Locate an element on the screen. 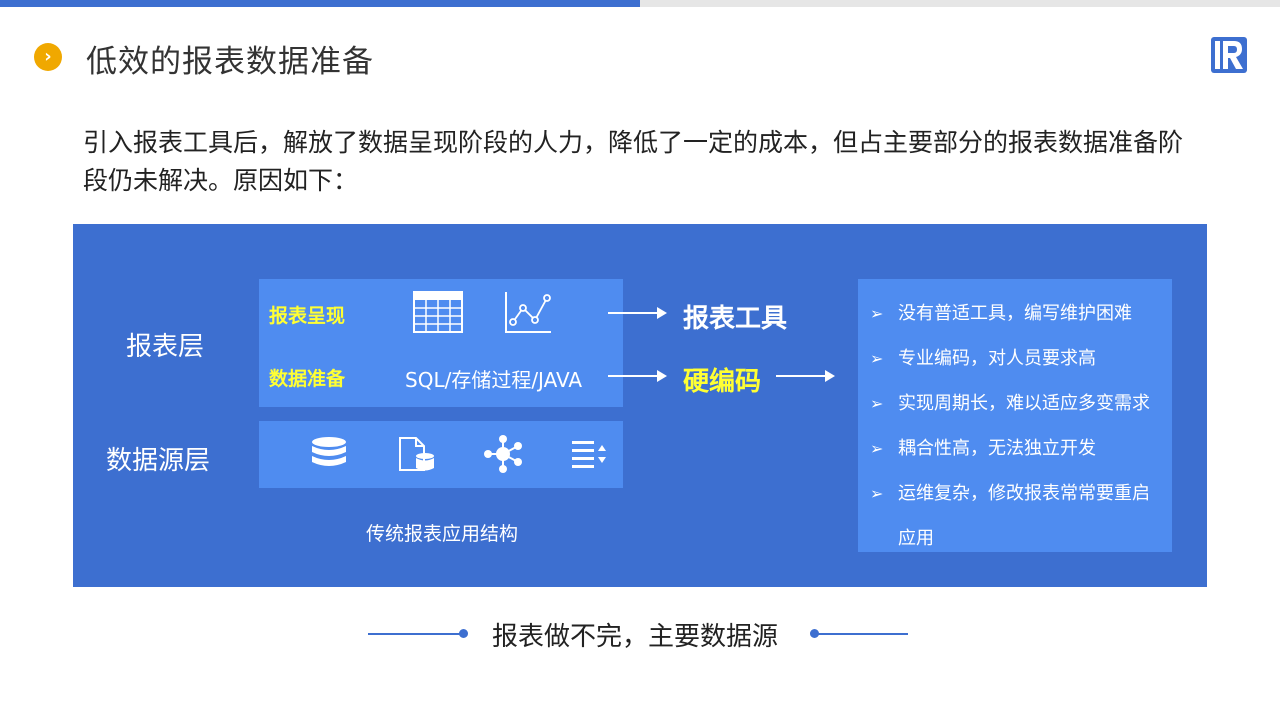  top-accent-bar is located at coordinates (320, 3).